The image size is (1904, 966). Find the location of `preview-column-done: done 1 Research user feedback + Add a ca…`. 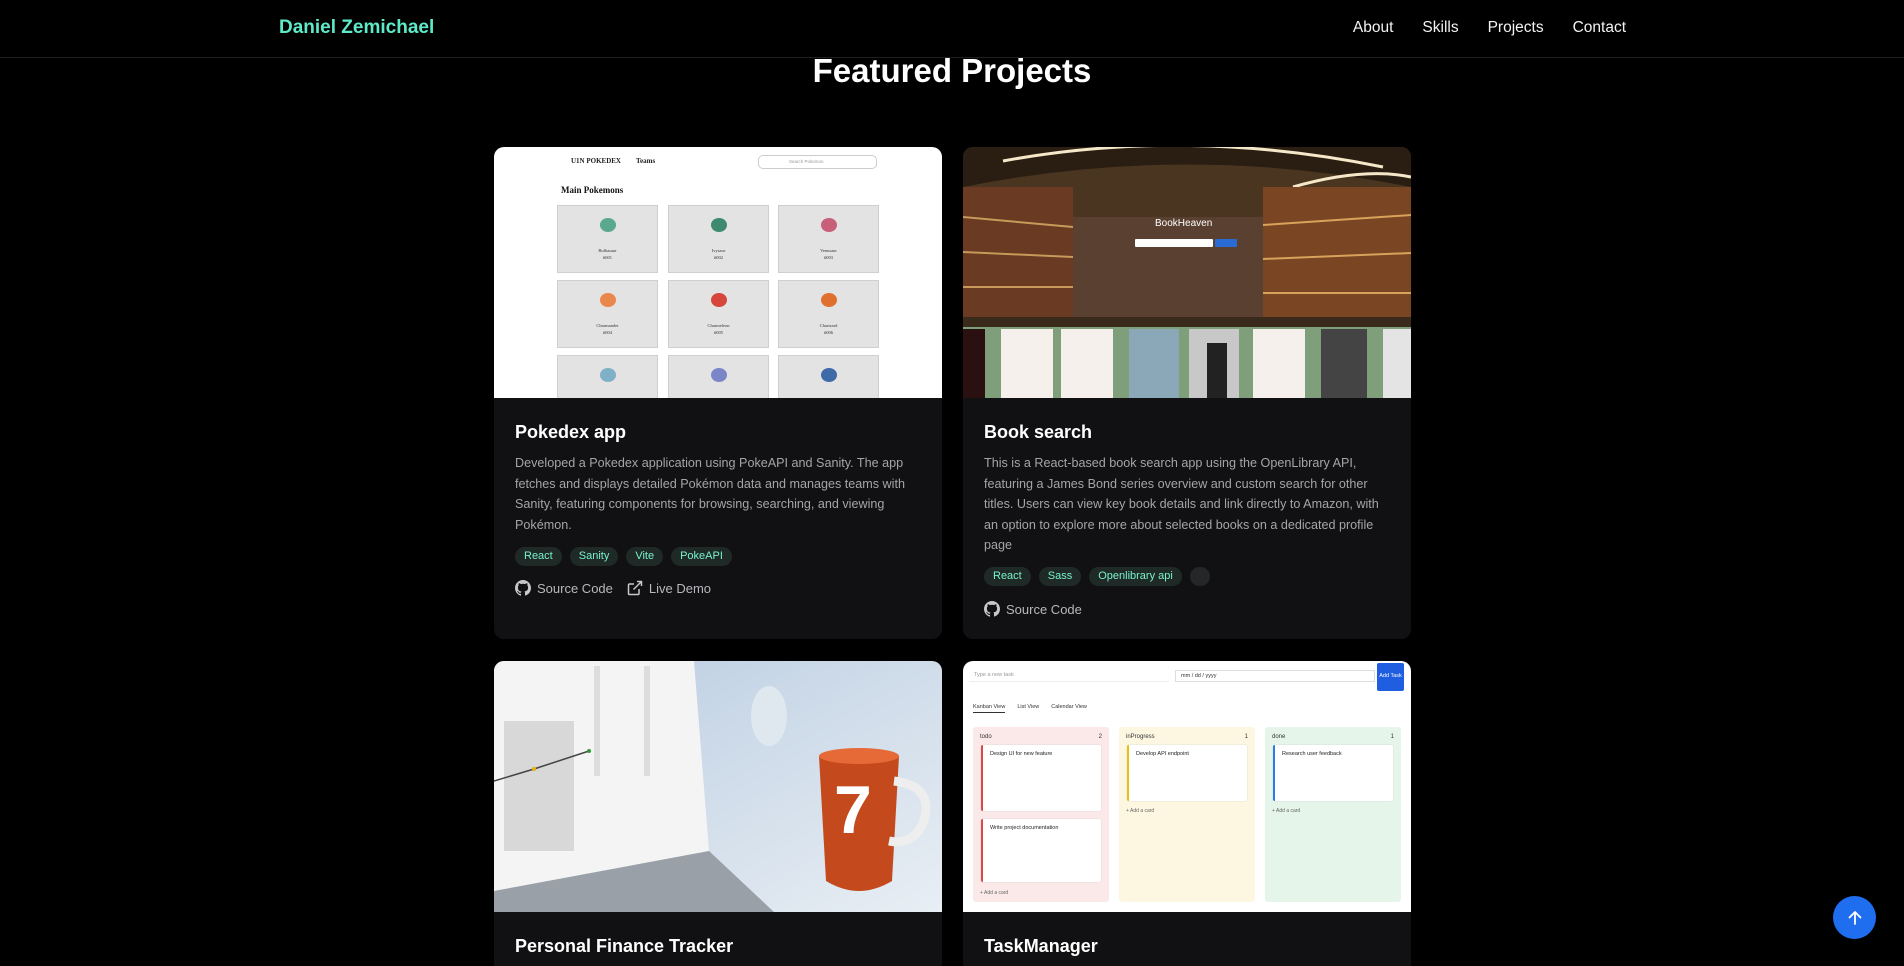

preview-column-done: done 1 Research user feedback + Add a ca… is located at coordinates (1333, 814).